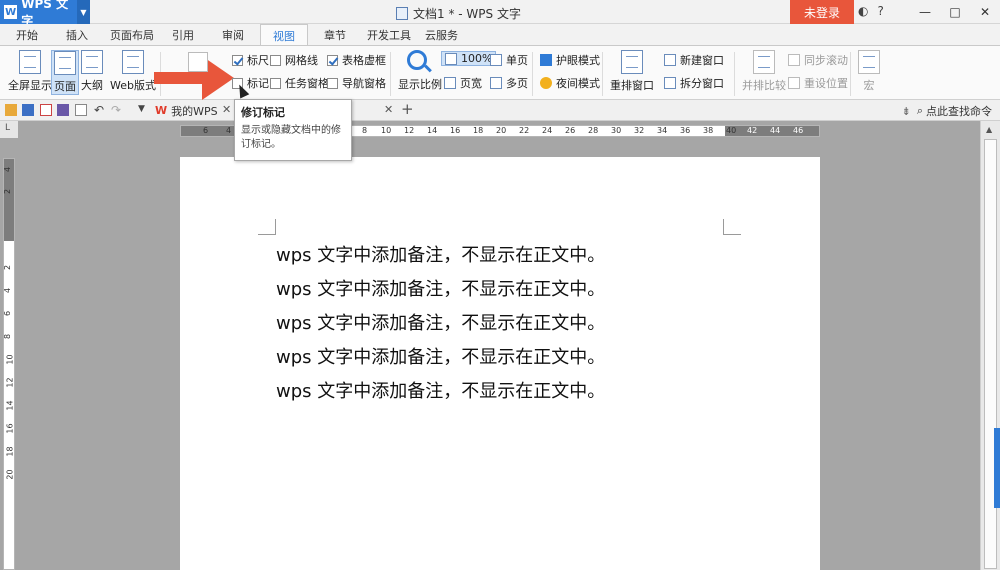 This screenshot has height=570, width=1000. What do you see at coordinates (417, 60) in the screenshot?
I see `magnifier-icon` at bounding box center [417, 60].